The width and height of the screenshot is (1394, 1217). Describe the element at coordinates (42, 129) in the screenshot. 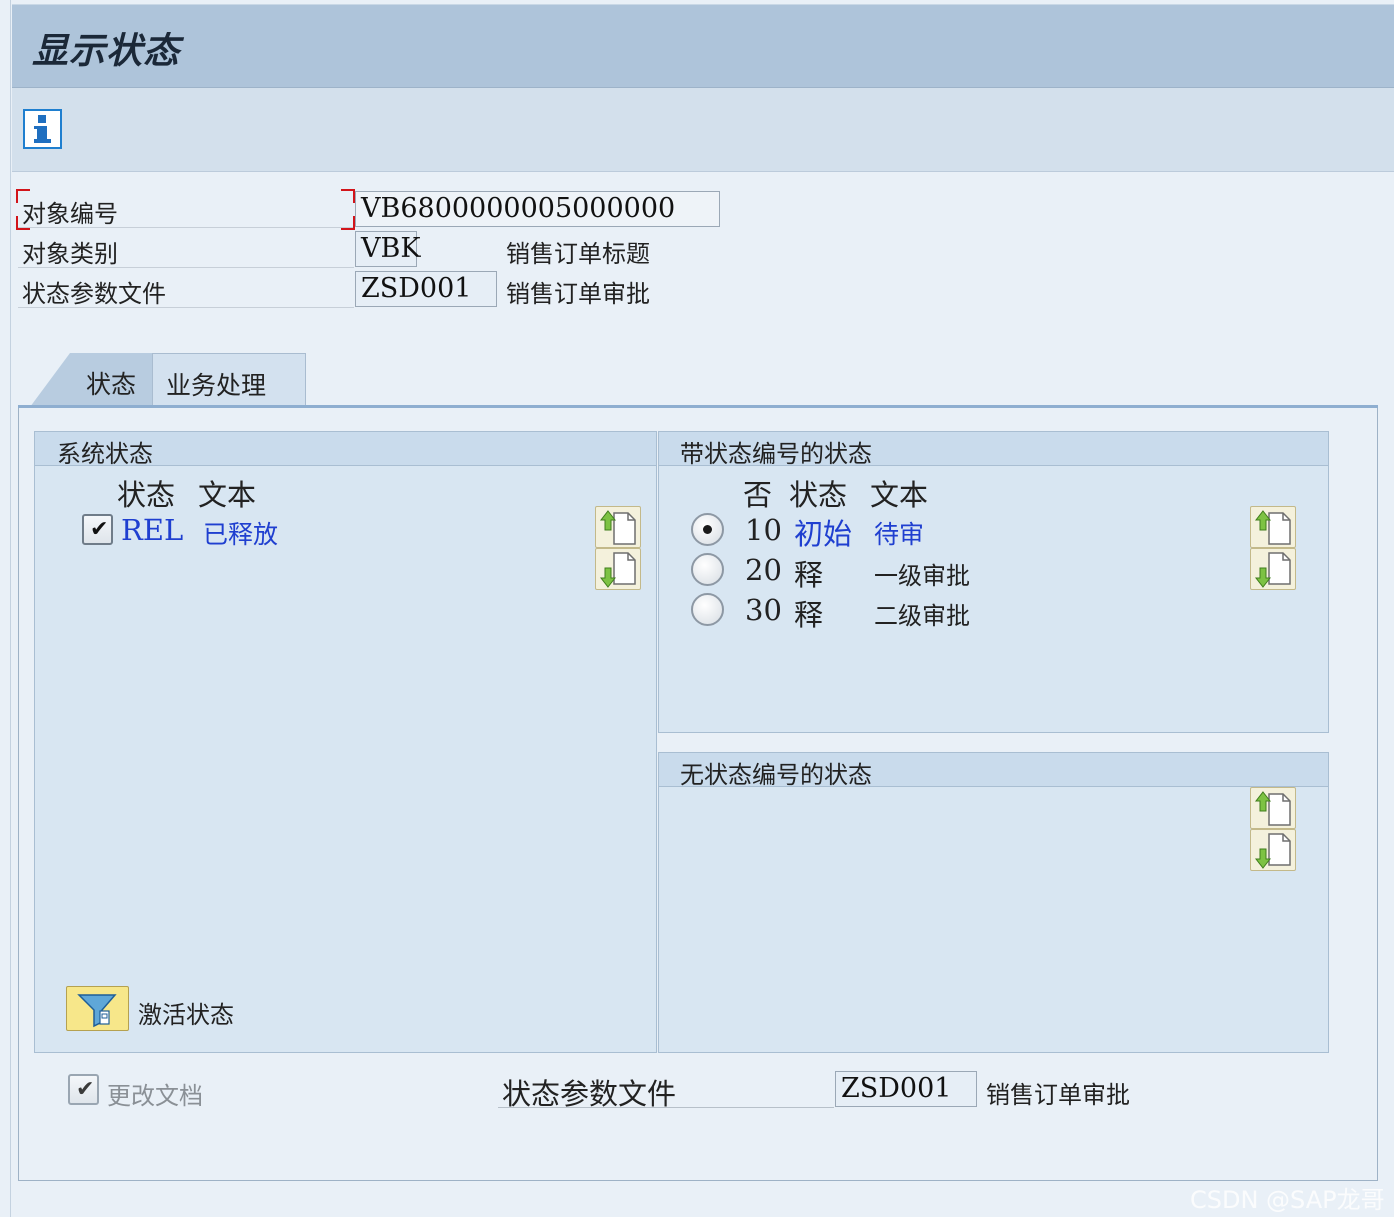

I see `info-icon` at that location.